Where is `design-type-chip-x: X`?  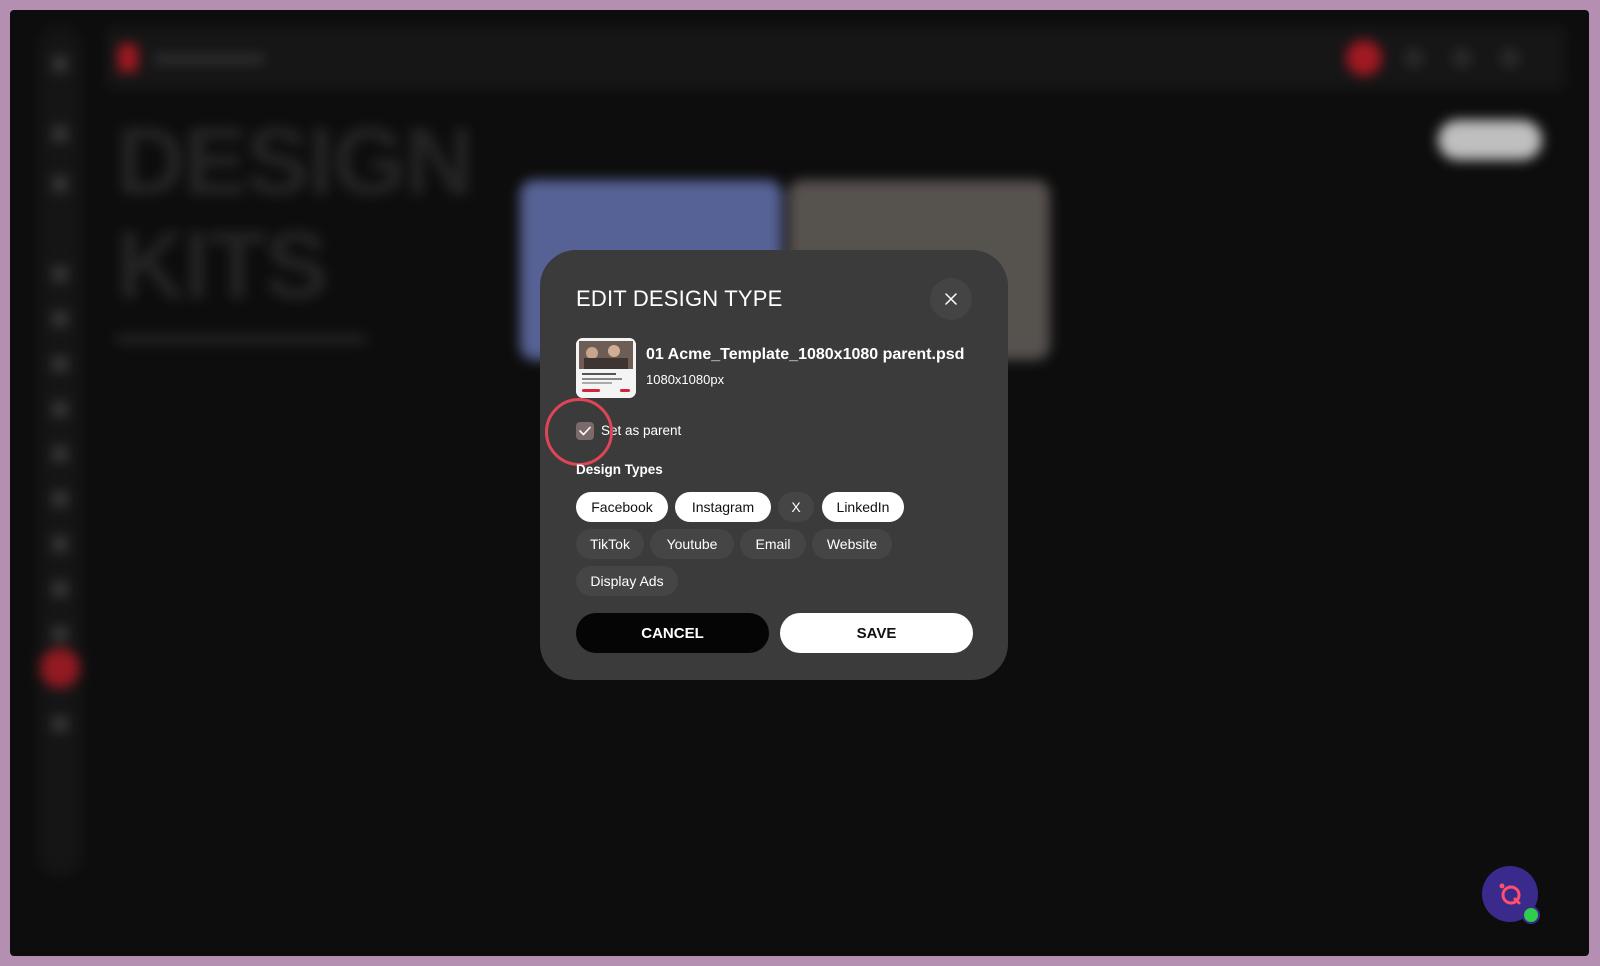
design-type-chip-x: X is located at coordinates (796, 507).